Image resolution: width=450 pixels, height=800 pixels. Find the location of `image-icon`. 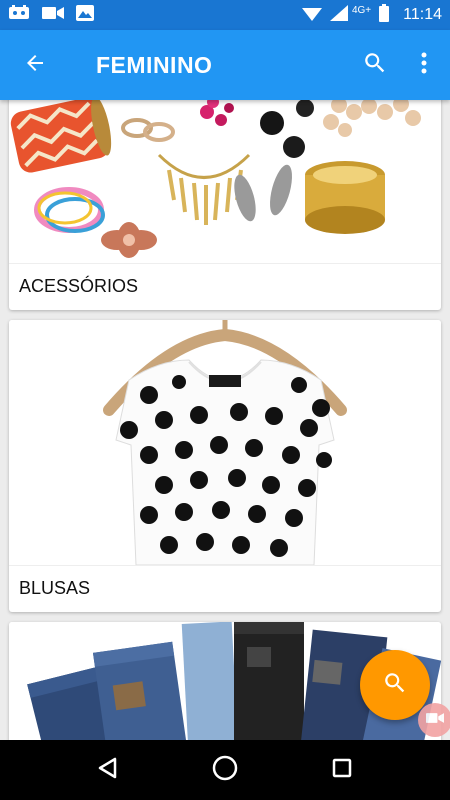

image-icon is located at coordinates (85, 15).